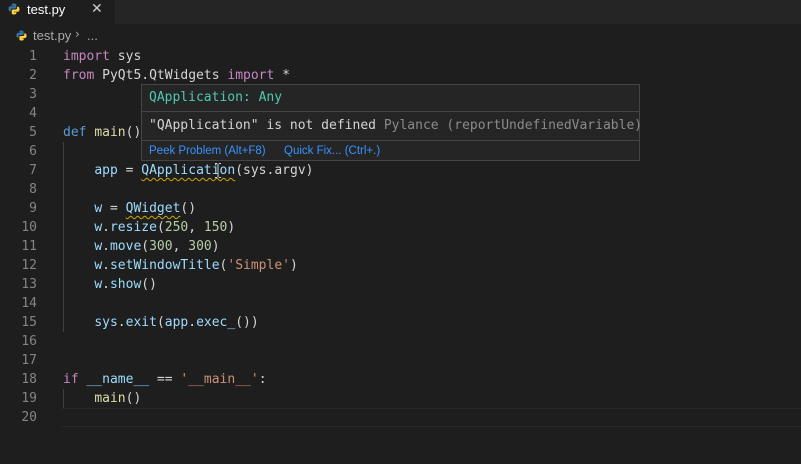  I want to click on line-number: 19, so click(29, 398).